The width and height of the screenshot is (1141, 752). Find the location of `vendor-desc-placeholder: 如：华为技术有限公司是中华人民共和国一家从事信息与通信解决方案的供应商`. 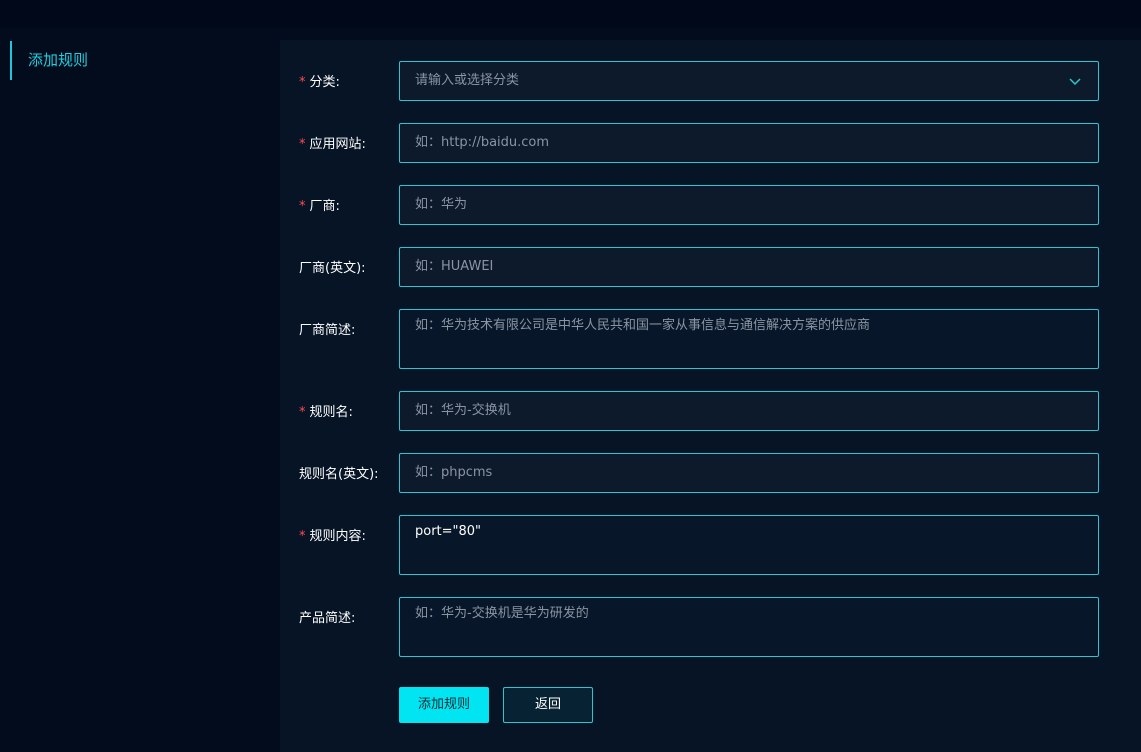

vendor-desc-placeholder: 如：华为技术有限公司是中华人民共和国一家从事信息与通信解决方案的供应商 is located at coordinates (643, 325).